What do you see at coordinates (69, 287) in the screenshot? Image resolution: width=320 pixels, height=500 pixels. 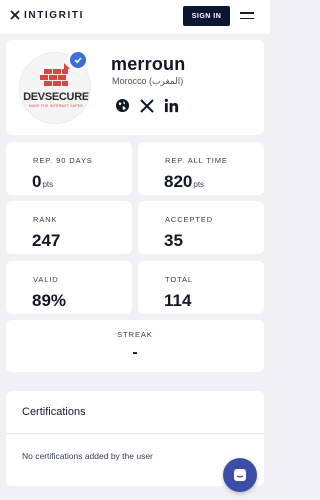 I see `stat-card-valid: VALID 89%` at bounding box center [69, 287].